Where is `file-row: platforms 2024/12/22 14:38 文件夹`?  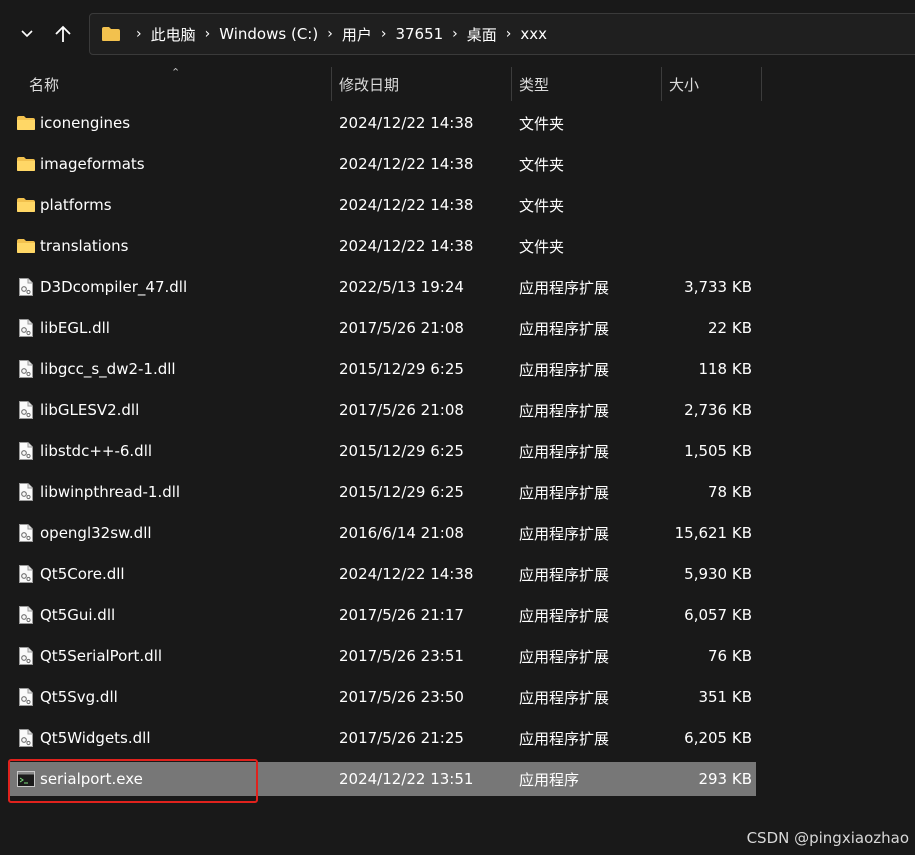
file-row: platforms 2024/12/22 14:38 文件夹 is located at coordinates (382, 205).